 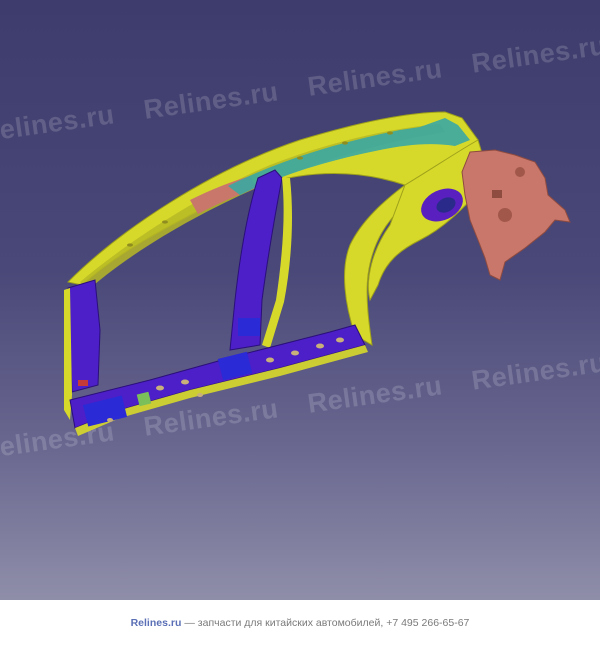 What do you see at coordinates (83, 383) in the screenshot?
I see `a-pillar-red-patch` at bounding box center [83, 383].